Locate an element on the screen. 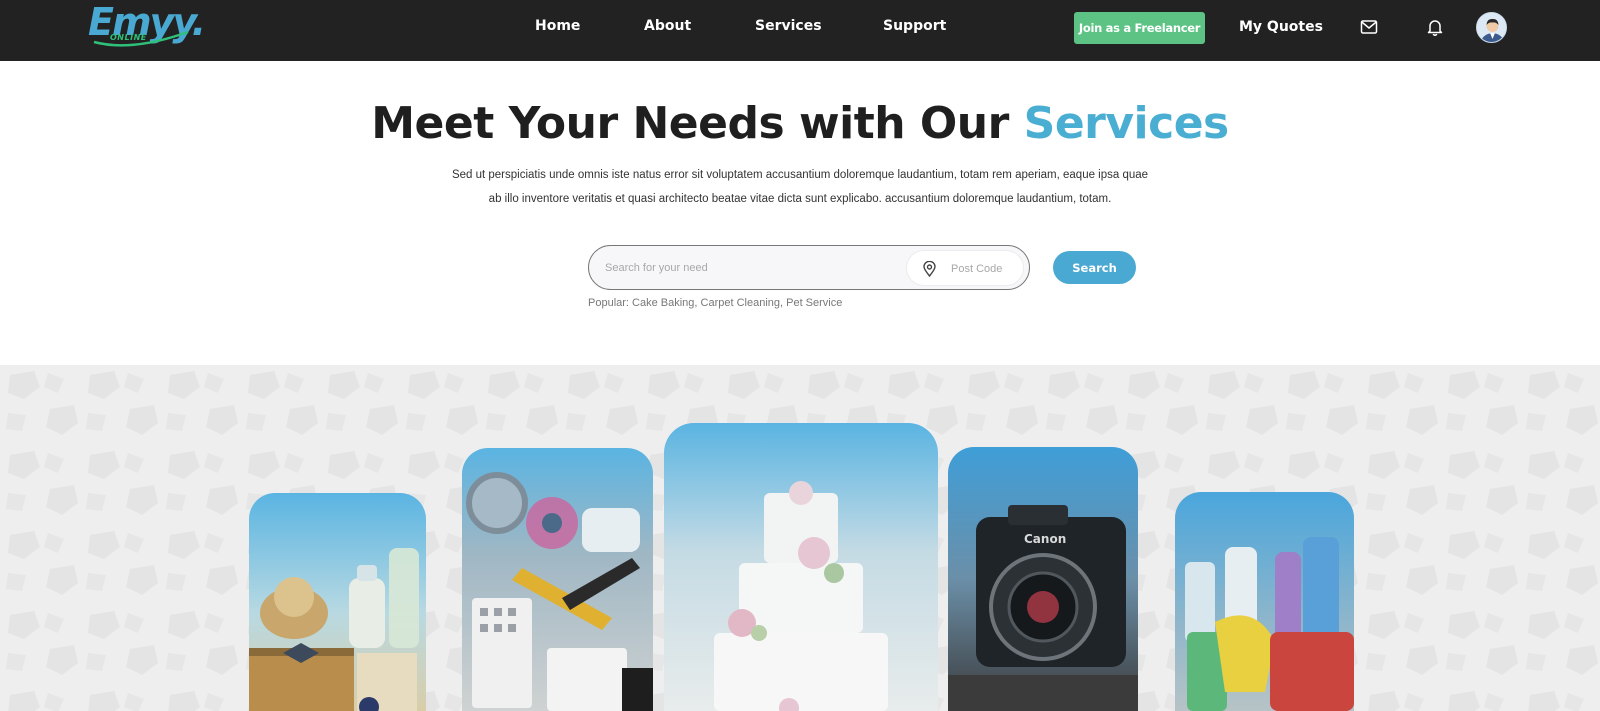 Image resolution: width=1600 pixels, height=711 pixels. join-freelancer-button: Join as a Freelancer is located at coordinates (1139, 28).